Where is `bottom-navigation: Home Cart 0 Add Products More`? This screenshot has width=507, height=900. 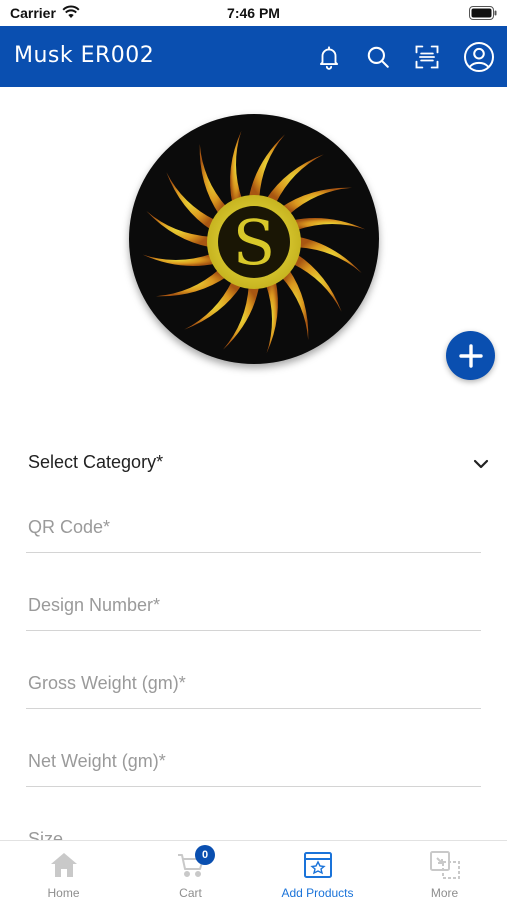 bottom-navigation: Home Cart 0 Add Products More is located at coordinates (253, 870).